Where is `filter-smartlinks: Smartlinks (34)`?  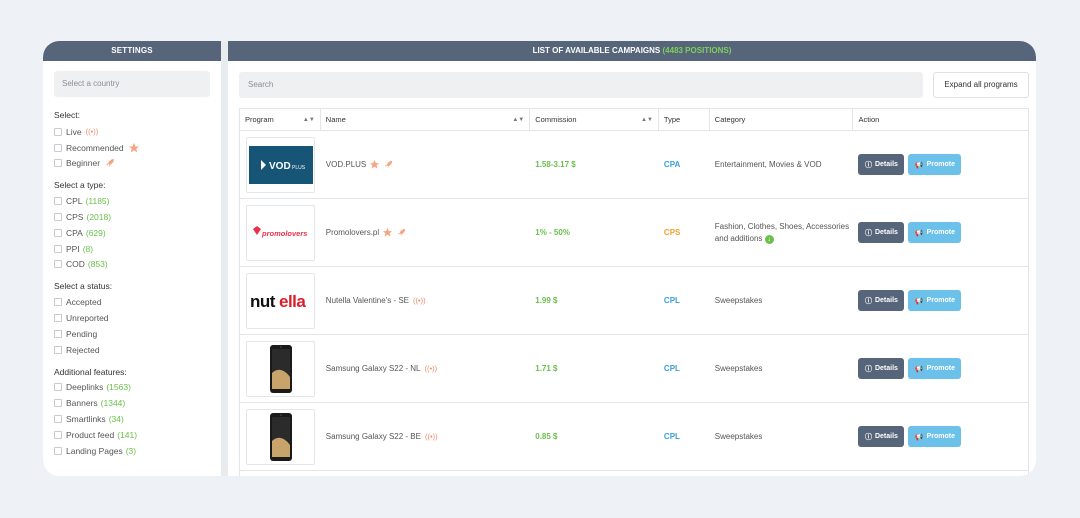
filter-smartlinks: Smartlinks (34) is located at coordinates (137, 419).